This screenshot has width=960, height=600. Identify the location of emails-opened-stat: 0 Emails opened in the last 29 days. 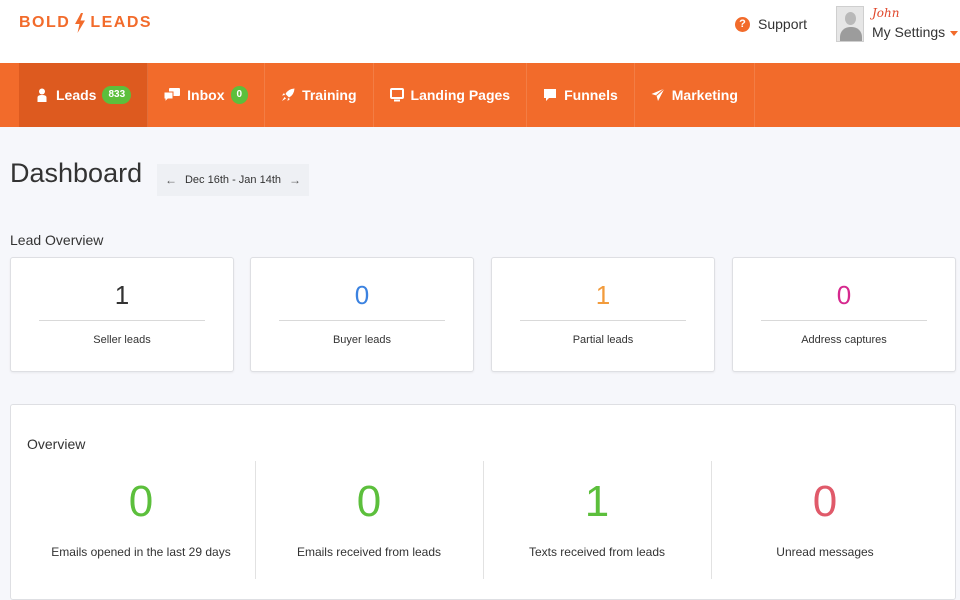
(141, 520).